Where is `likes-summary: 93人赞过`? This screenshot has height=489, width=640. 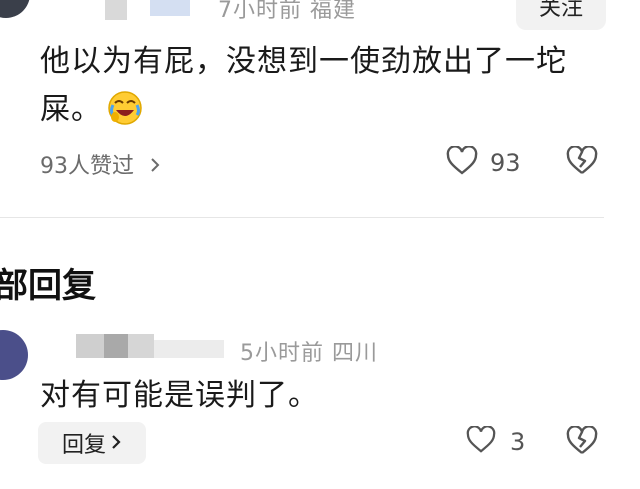
likes-summary: 93人赞过 is located at coordinates (100, 164).